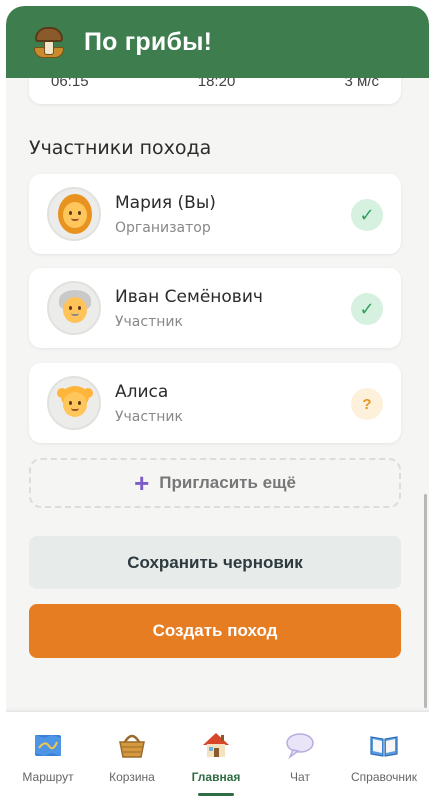 This screenshot has height=803, width=437. I want to click on tab-route: Маршрут, so click(48, 755).